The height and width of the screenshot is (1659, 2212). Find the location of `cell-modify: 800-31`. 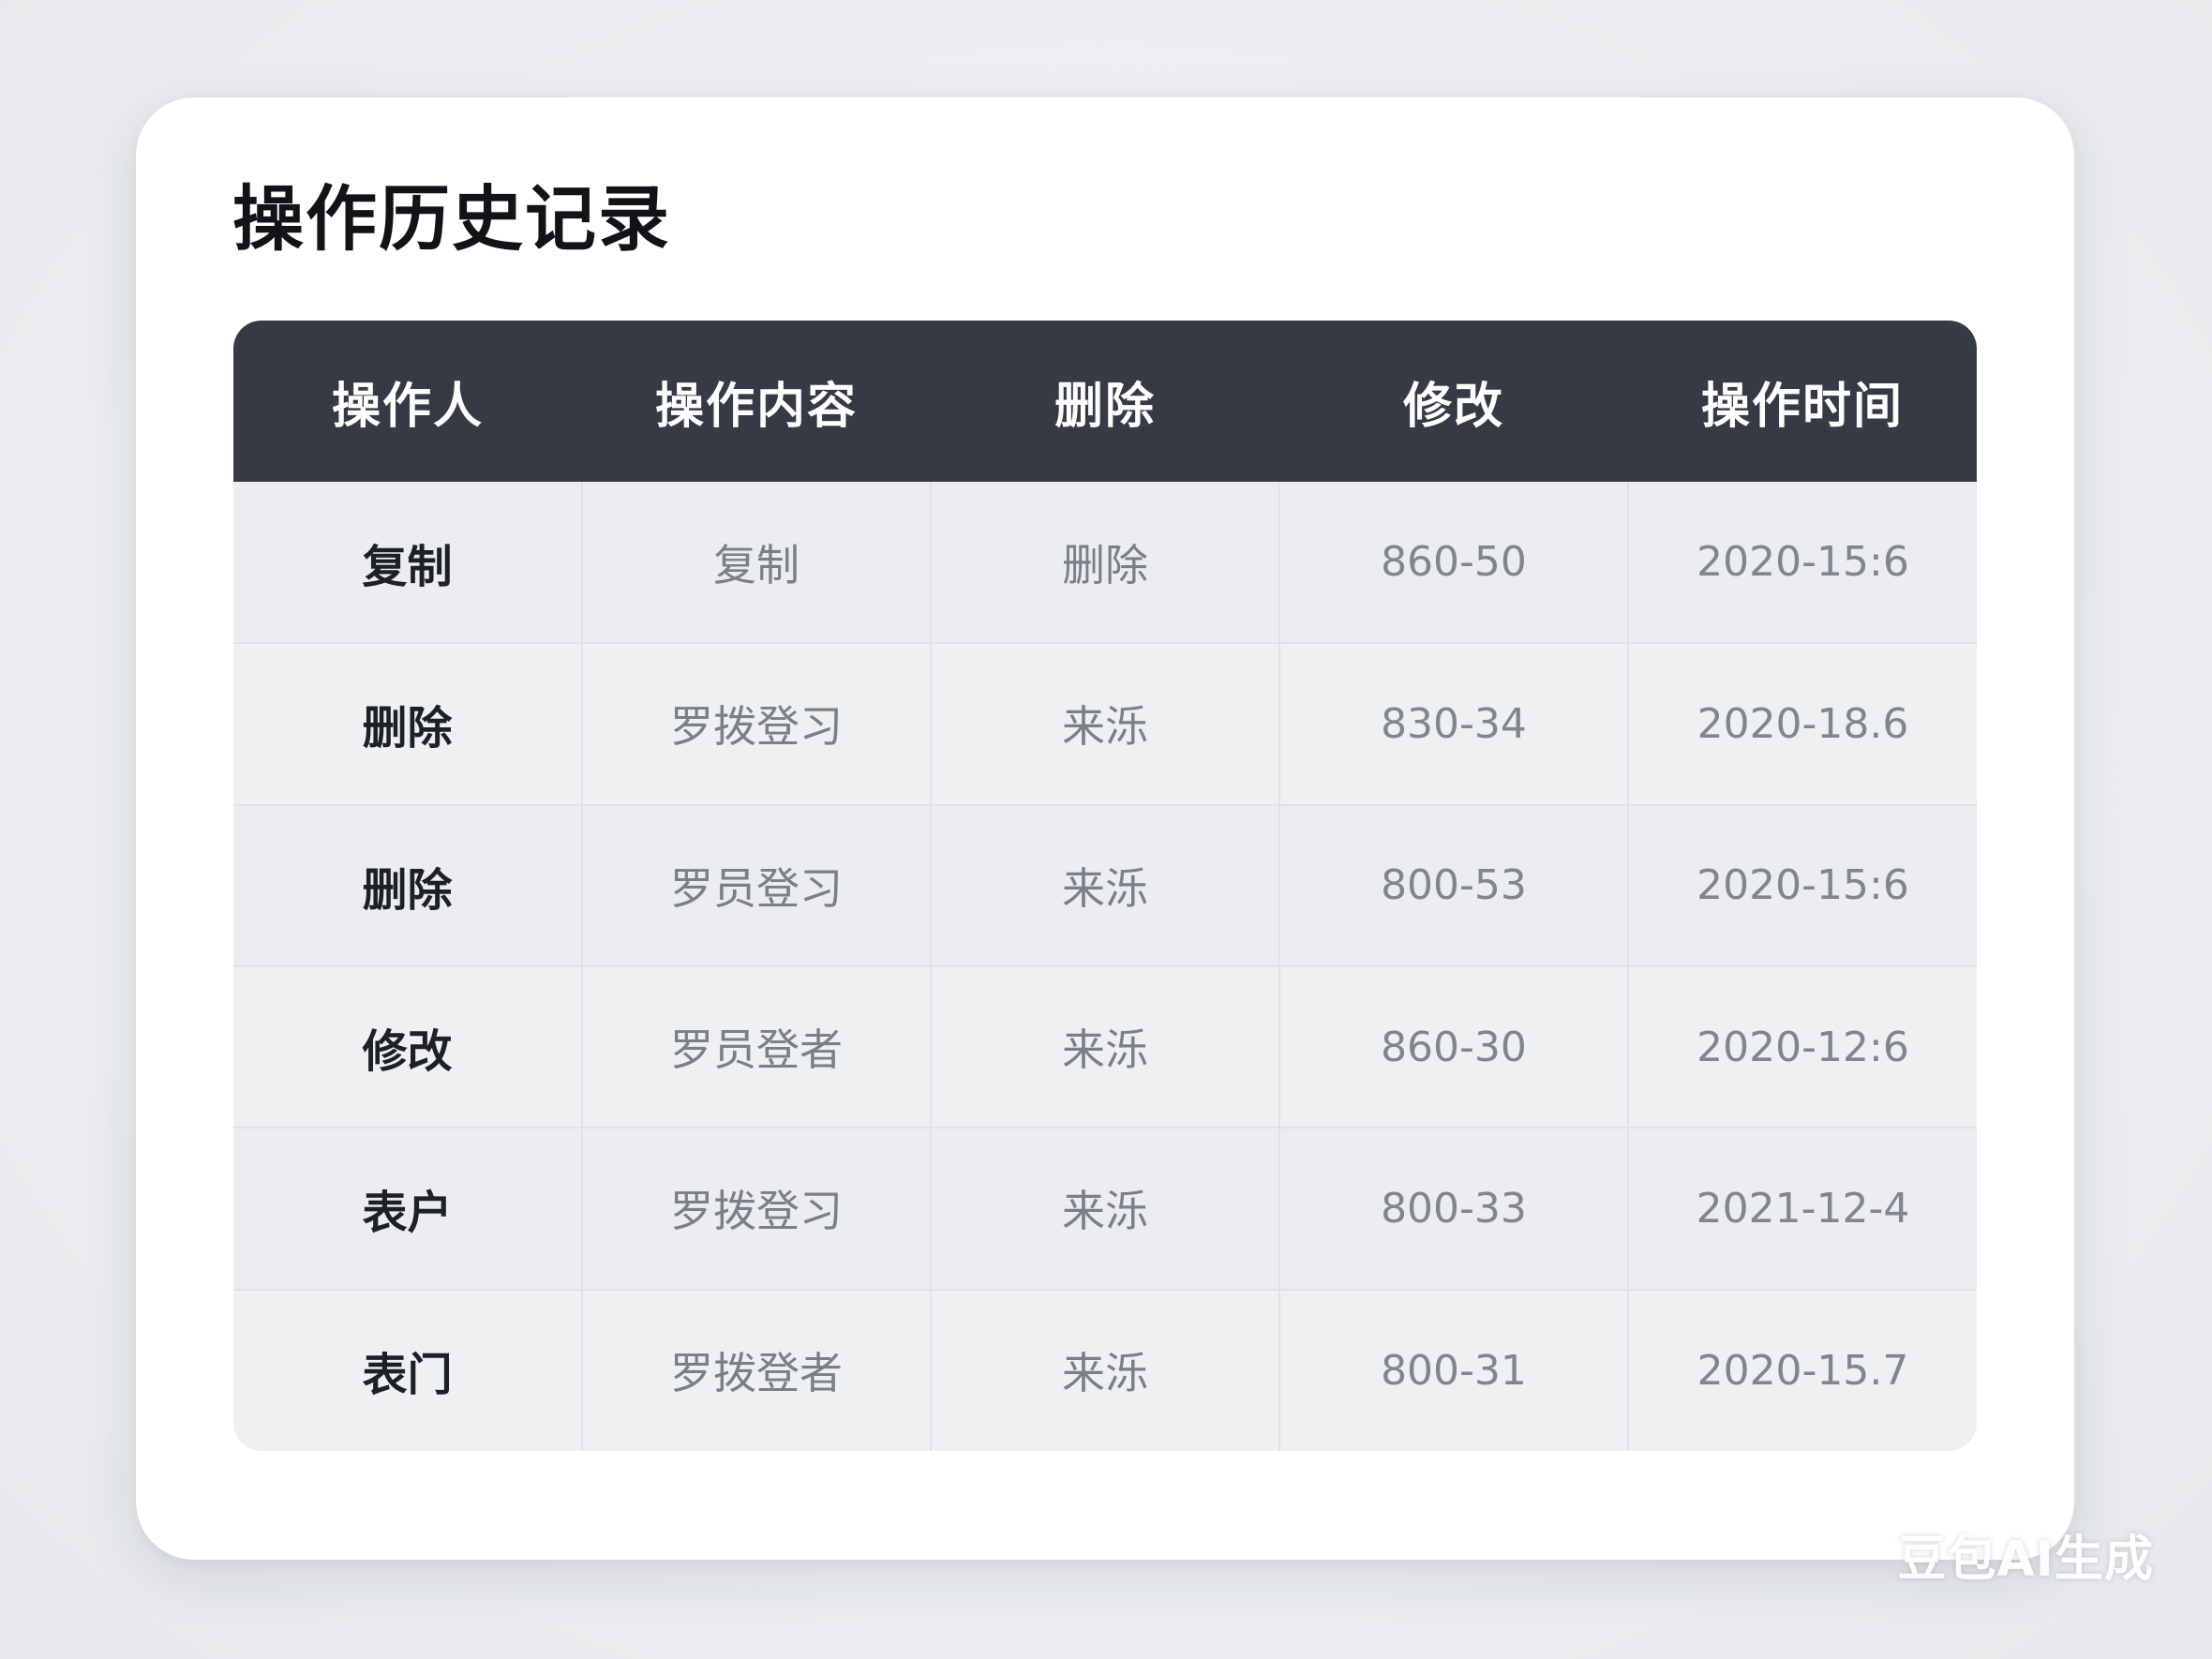

cell-modify: 800-31 is located at coordinates (1454, 1370).